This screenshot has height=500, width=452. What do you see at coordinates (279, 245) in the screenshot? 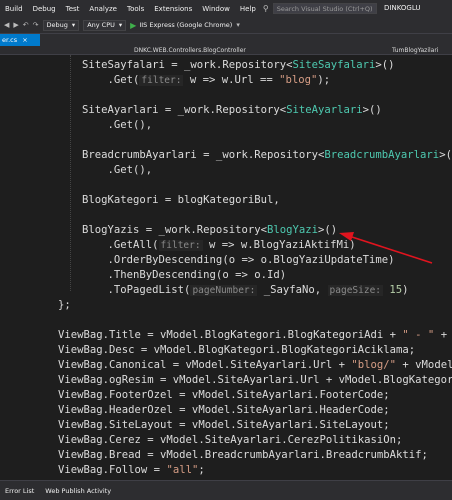
I see `code-token: w => w.BlogYaziAktifMi)` at bounding box center [279, 245].